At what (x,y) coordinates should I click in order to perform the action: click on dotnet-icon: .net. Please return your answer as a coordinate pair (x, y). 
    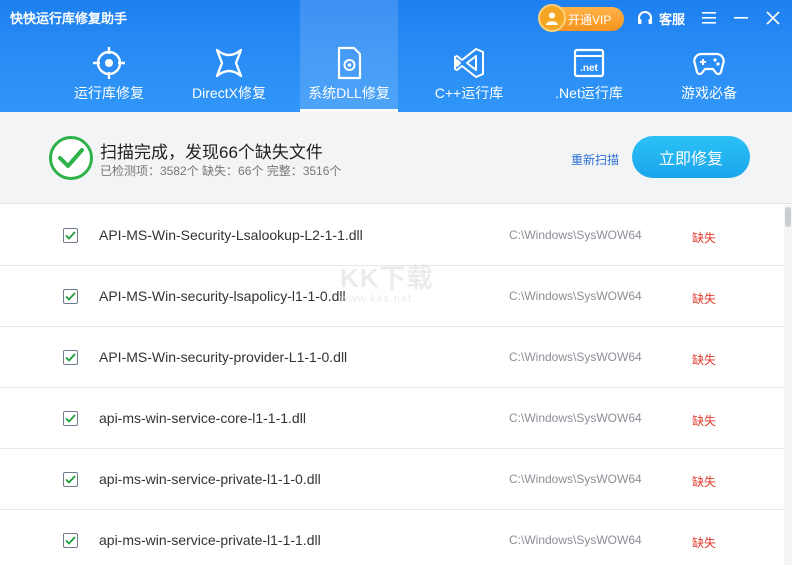
    Looking at the image, I should click on (589, 63).